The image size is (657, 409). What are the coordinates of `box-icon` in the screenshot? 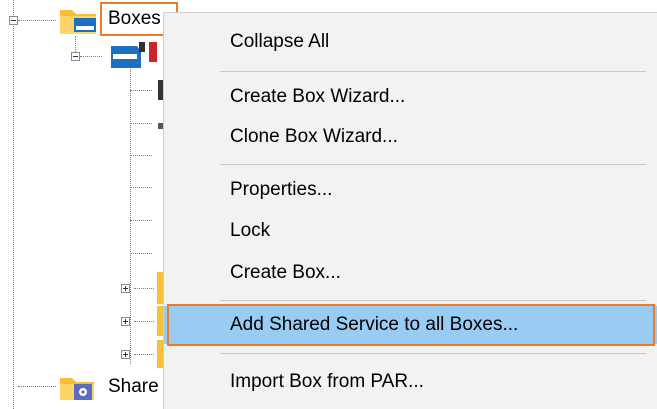 It's located at (128, 55).